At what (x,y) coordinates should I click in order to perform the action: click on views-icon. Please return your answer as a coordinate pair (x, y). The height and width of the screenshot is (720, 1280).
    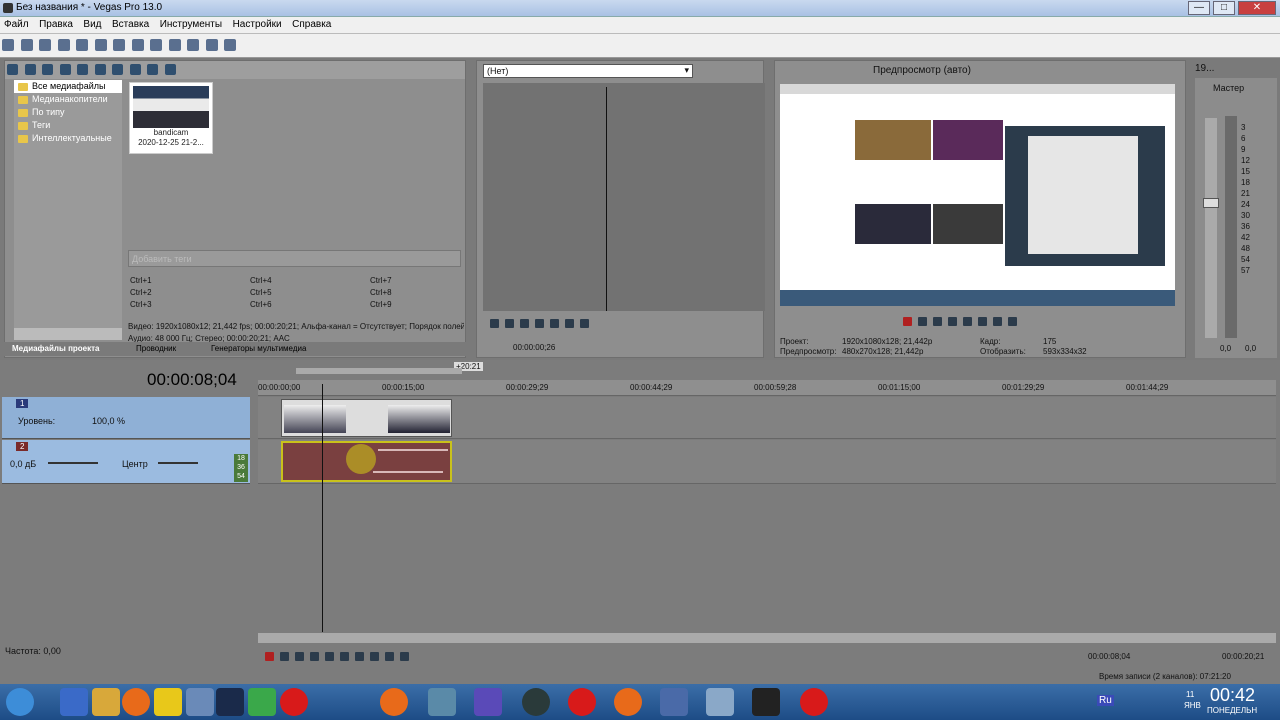
    Looking at the image, I should click on (153, 69).